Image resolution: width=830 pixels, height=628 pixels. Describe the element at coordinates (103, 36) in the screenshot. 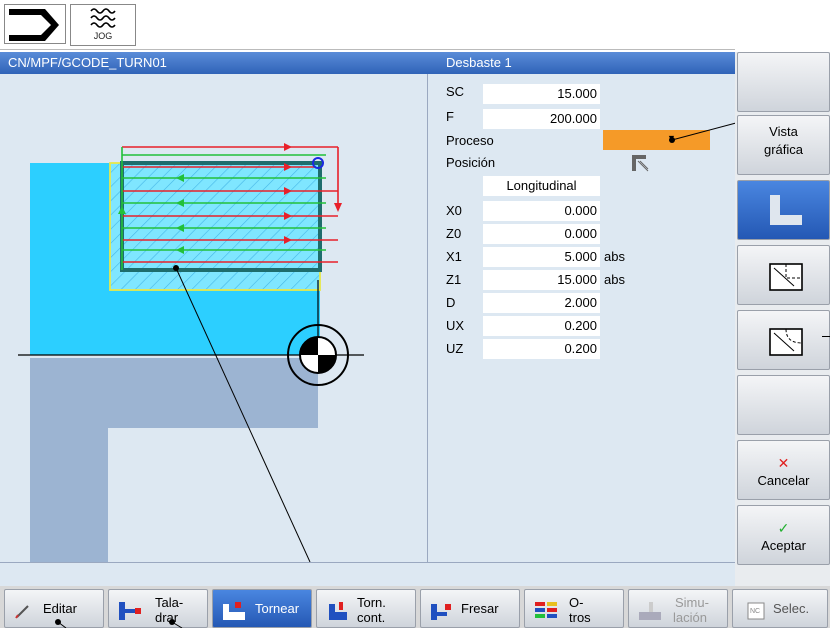

I see `jog-label: JOG` at that location.